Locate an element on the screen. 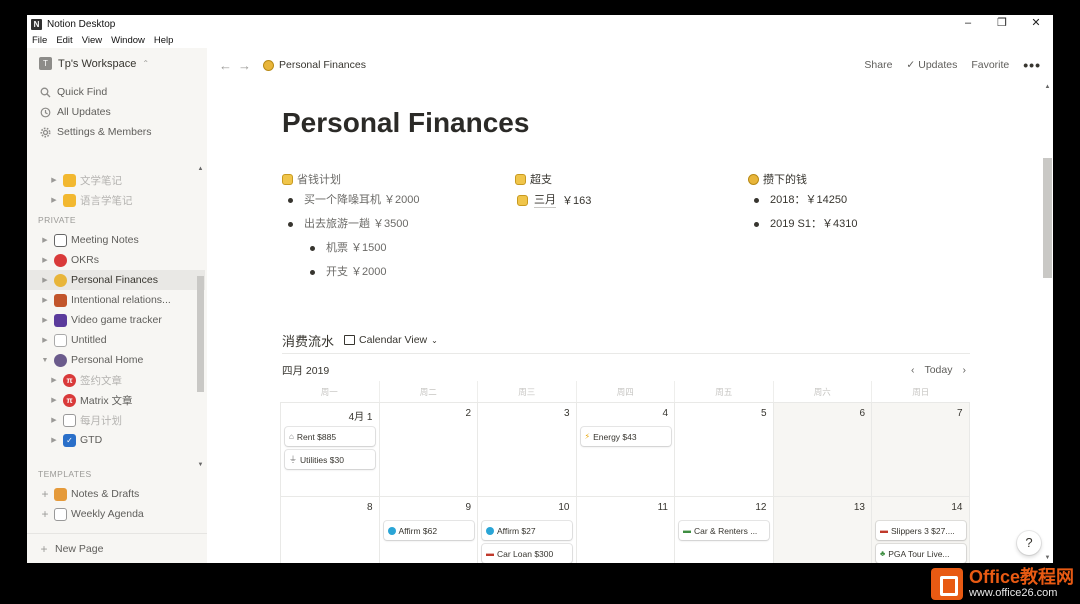 The height and width of the screenshot is (604, 1080). breadcrumb-label: Personal Finances is located at coordinates (322, 65).